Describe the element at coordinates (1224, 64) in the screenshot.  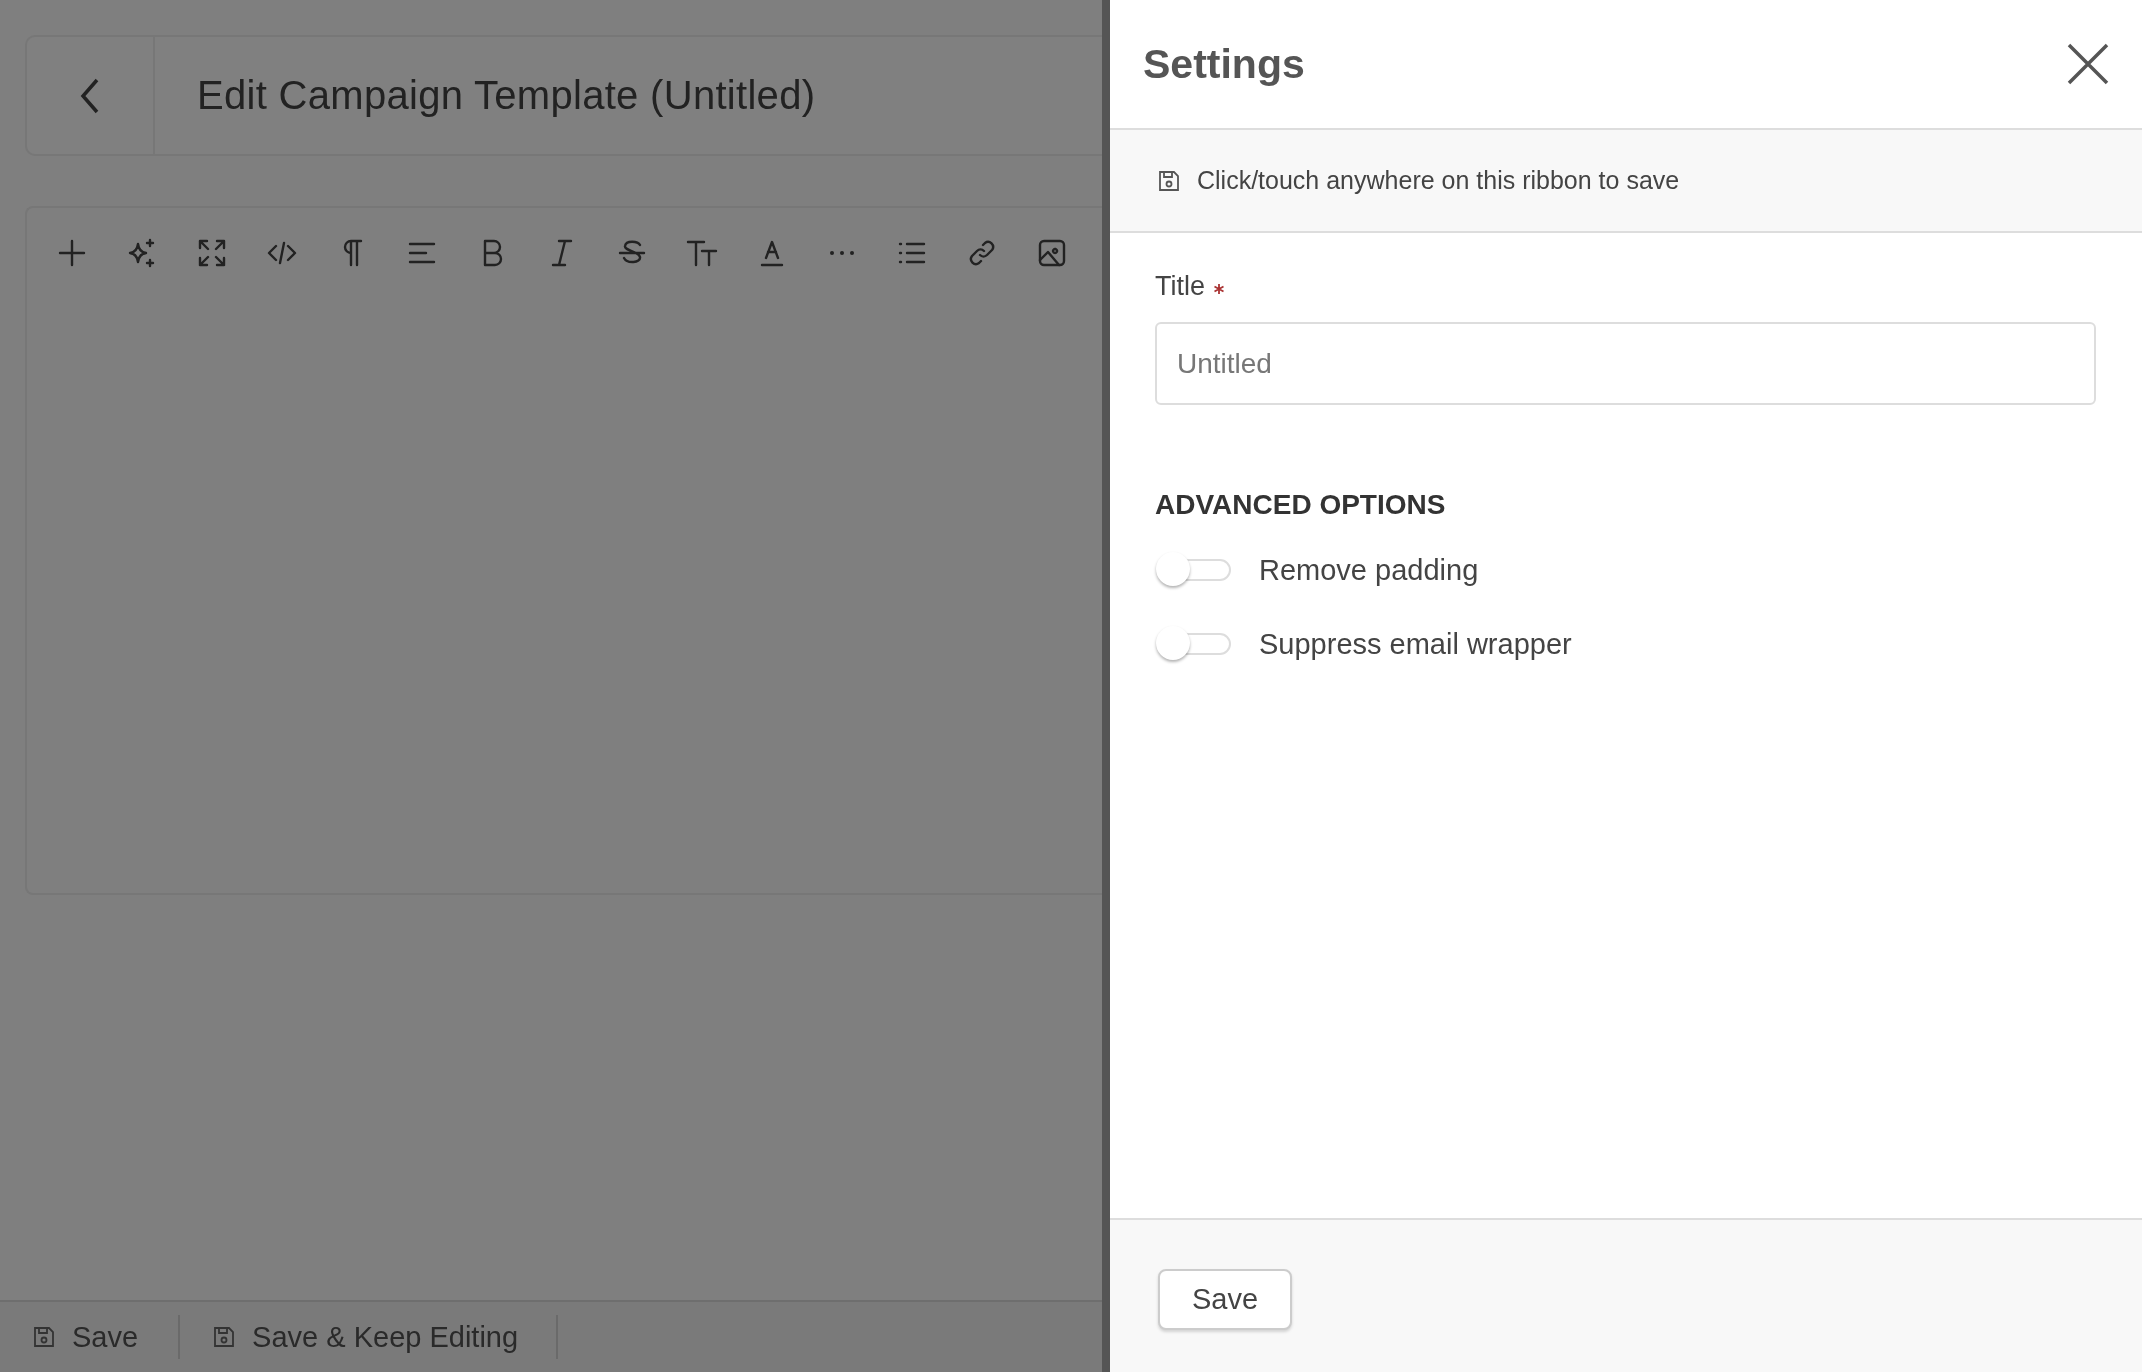
I see `panel-title: Settings` at that location.